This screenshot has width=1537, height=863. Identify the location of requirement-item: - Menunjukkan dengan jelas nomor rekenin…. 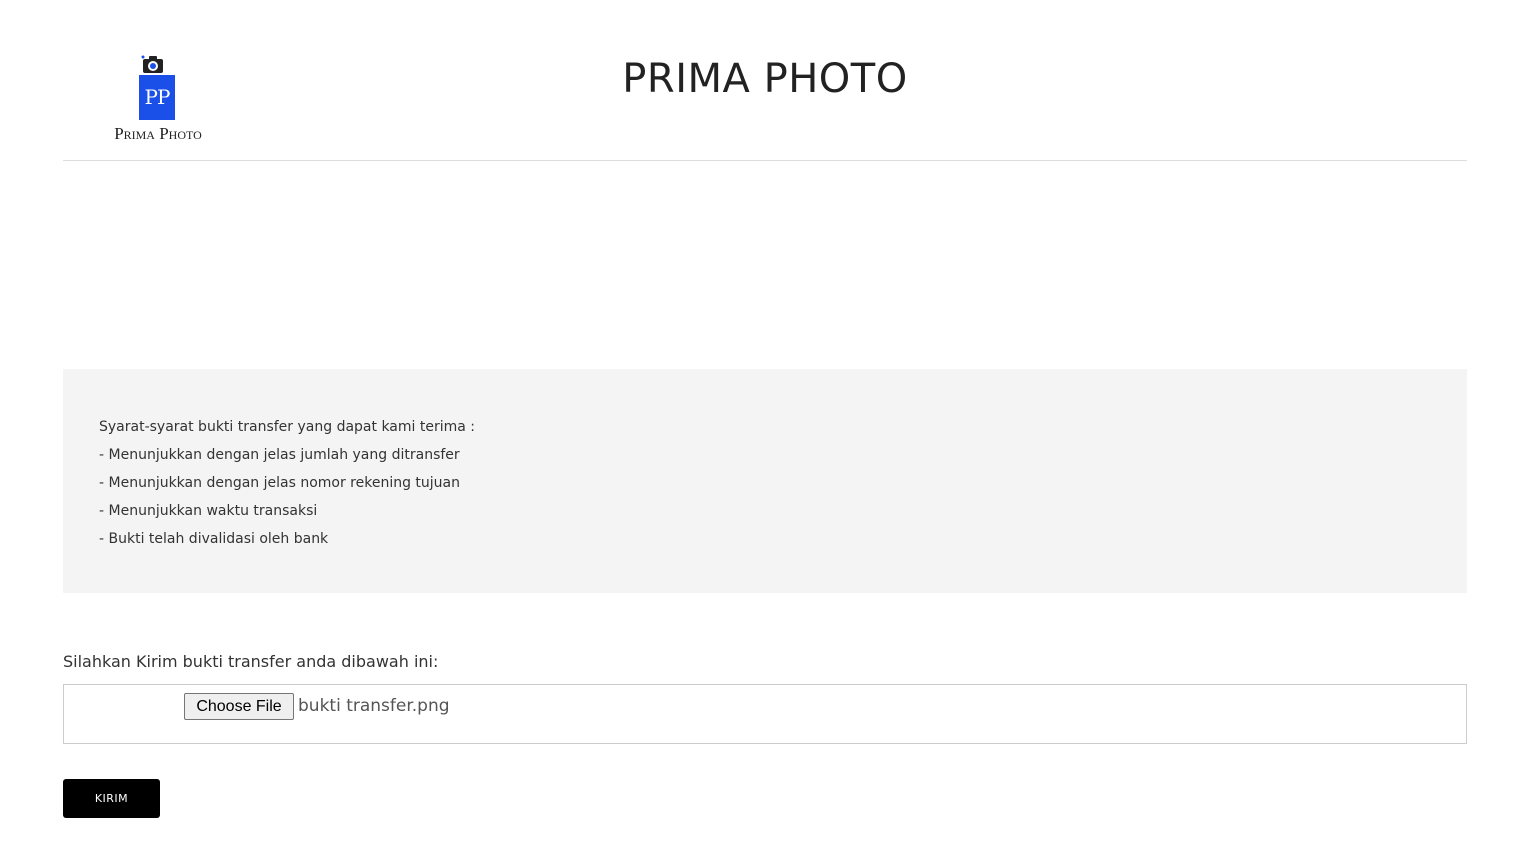
(280, 483).